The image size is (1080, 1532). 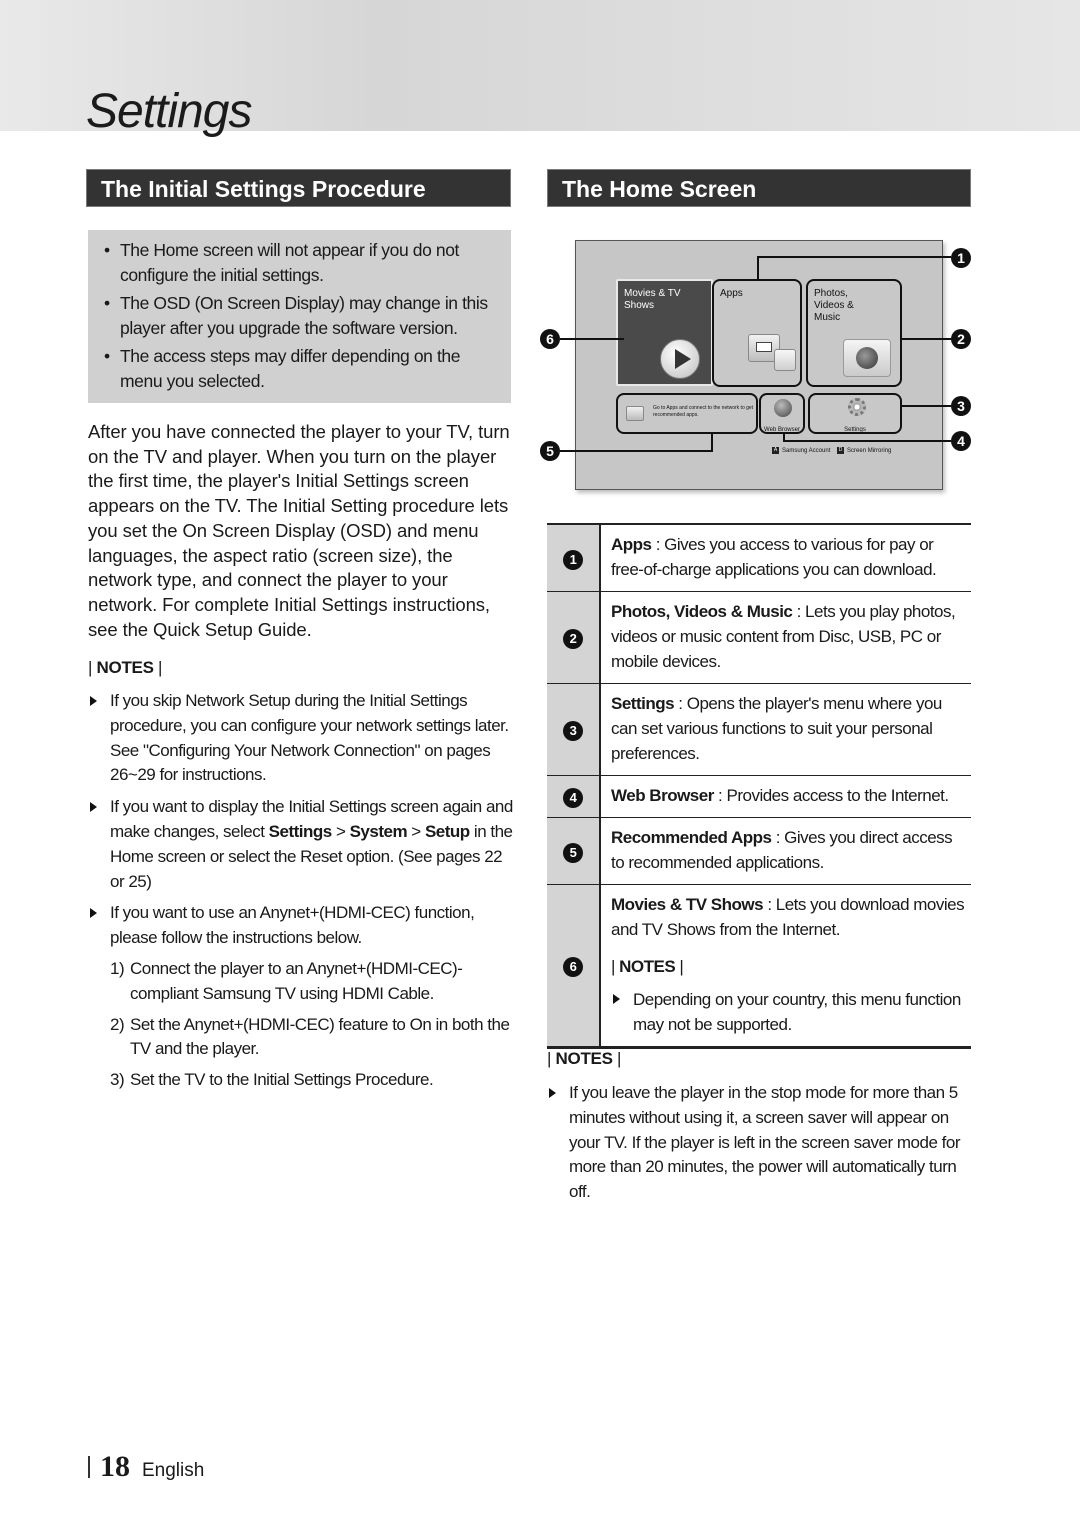 What do you see at coordinates (831, 795) in the screenshot?
I see `row-description: : Provides access to the Internet.` at bounding box center [831, 795].